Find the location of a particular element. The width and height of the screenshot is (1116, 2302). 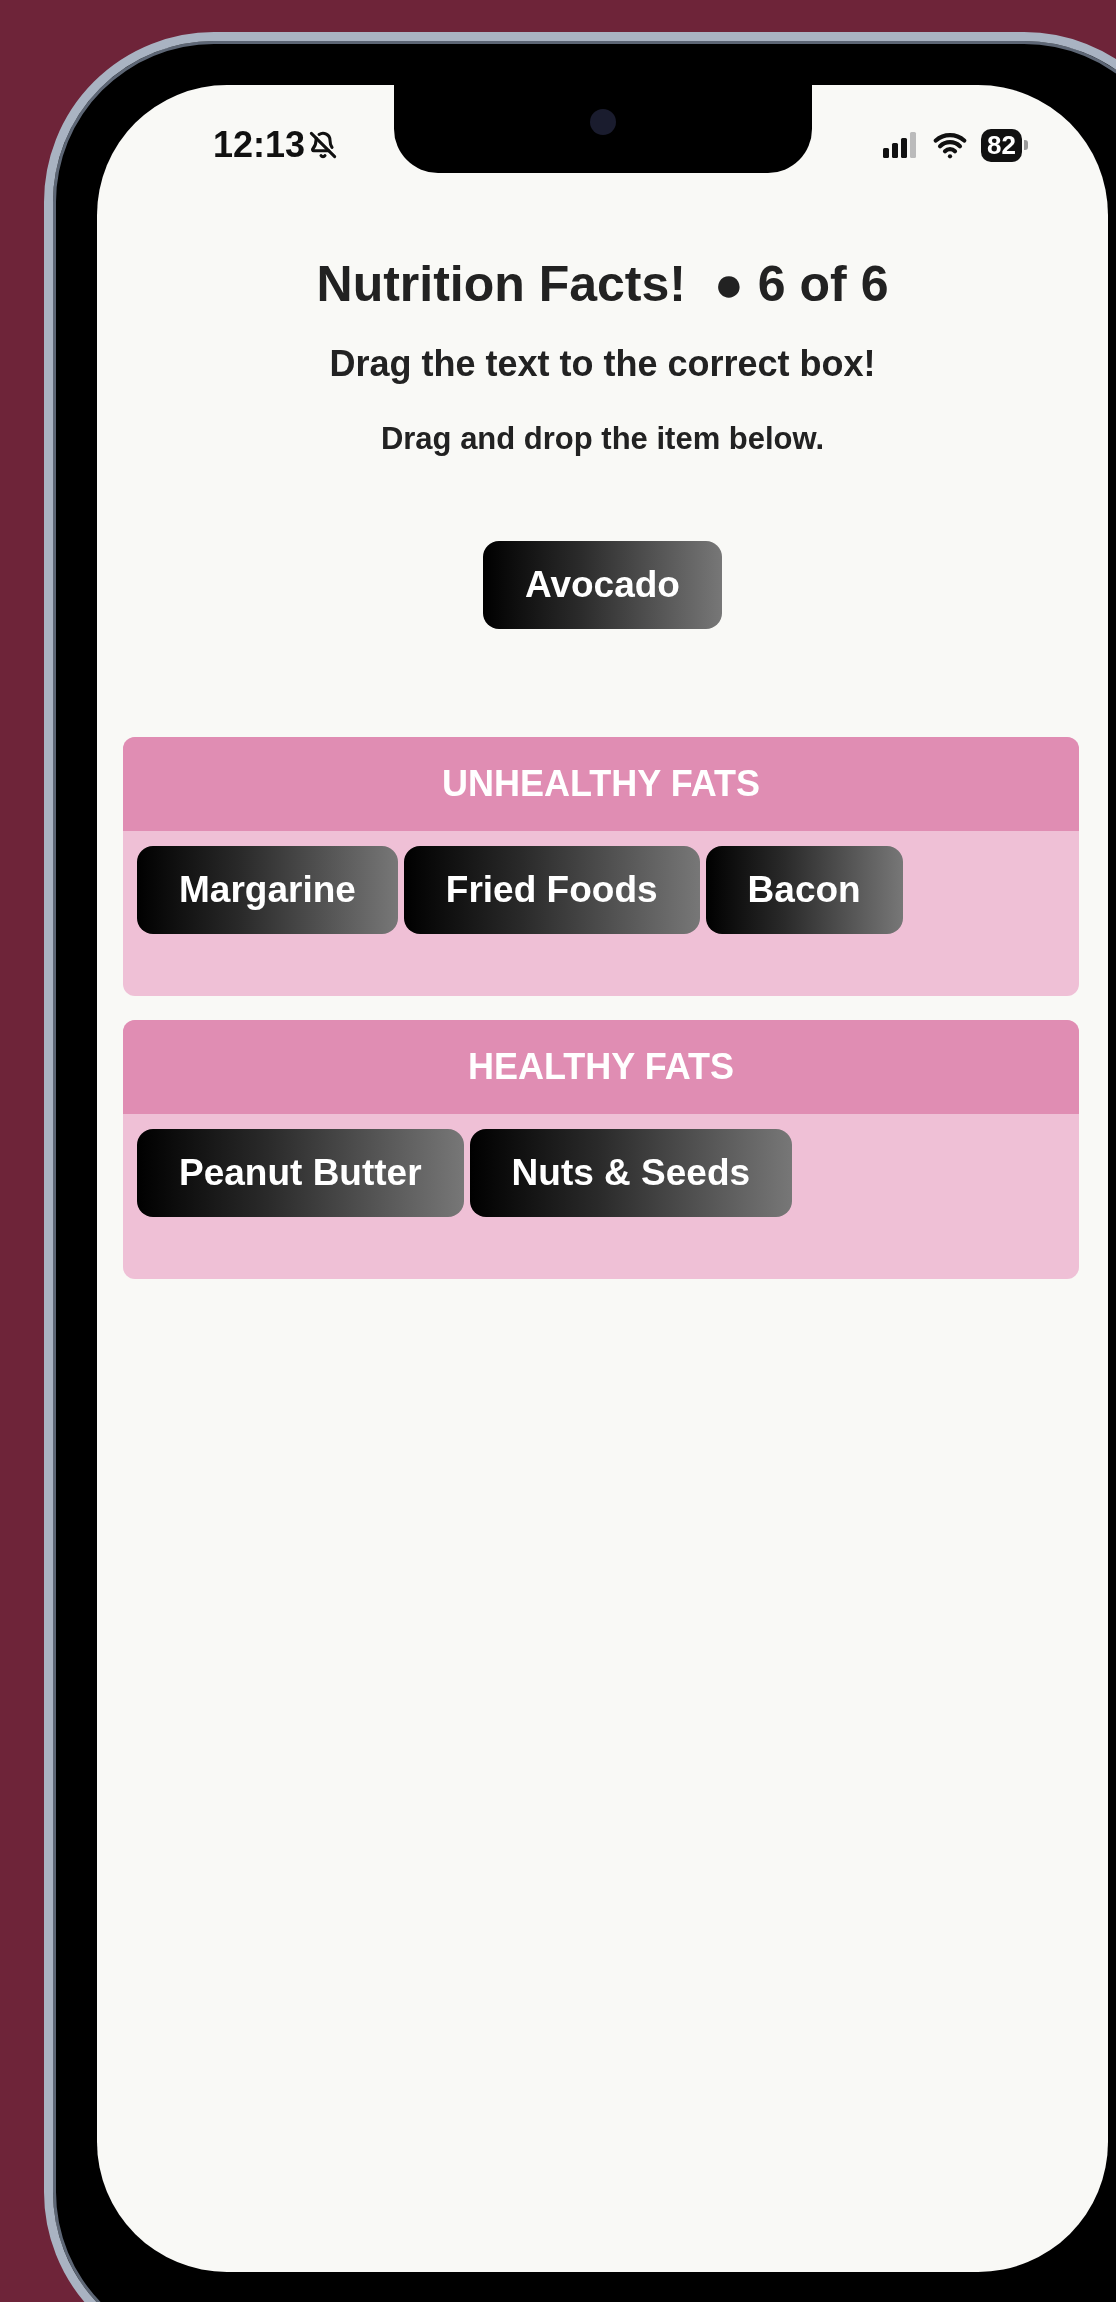

drop-zone: HEALTHY FATS Peanut Butter Nuts & Seeds is located at coordinates (601, 1149).